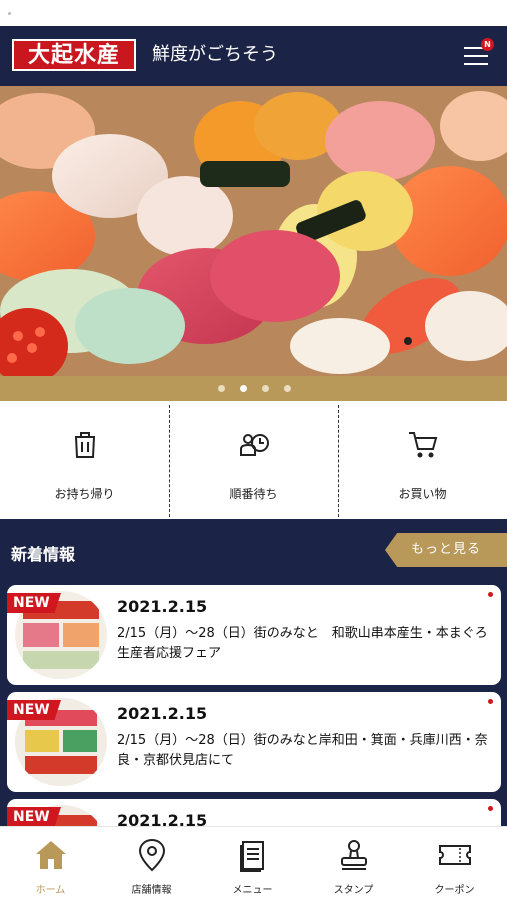  Describe the element at coordinates (487, 44) in the screenshot. I see `menu-notification-badge: N` at that location.